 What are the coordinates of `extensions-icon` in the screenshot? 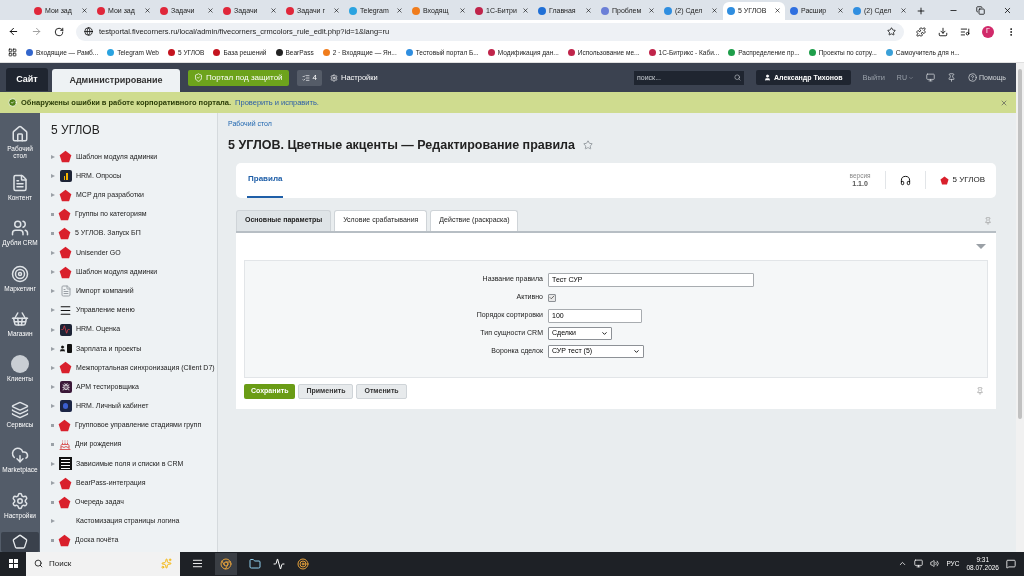 It's located at (921, 31).